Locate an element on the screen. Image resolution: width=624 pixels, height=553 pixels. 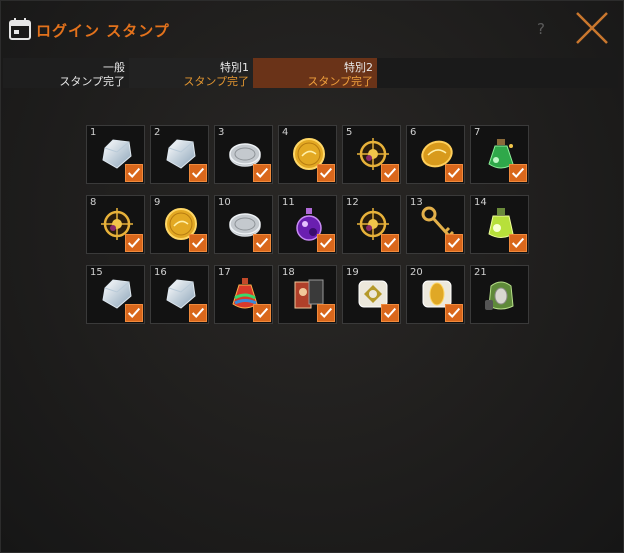
stamp-slot: 21 is located at coordinates (499, 294).